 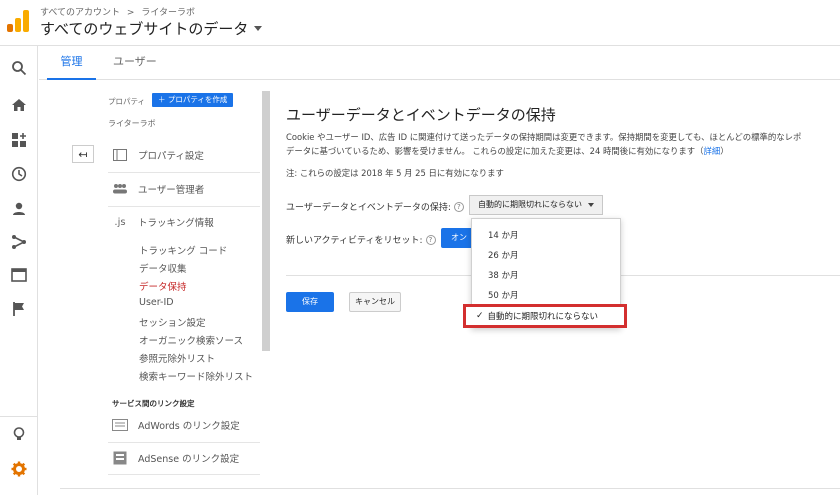 I want to click on retention-row-label: ユーザーデータとイベントデータの保持: ?, so click(x=375, y=206).